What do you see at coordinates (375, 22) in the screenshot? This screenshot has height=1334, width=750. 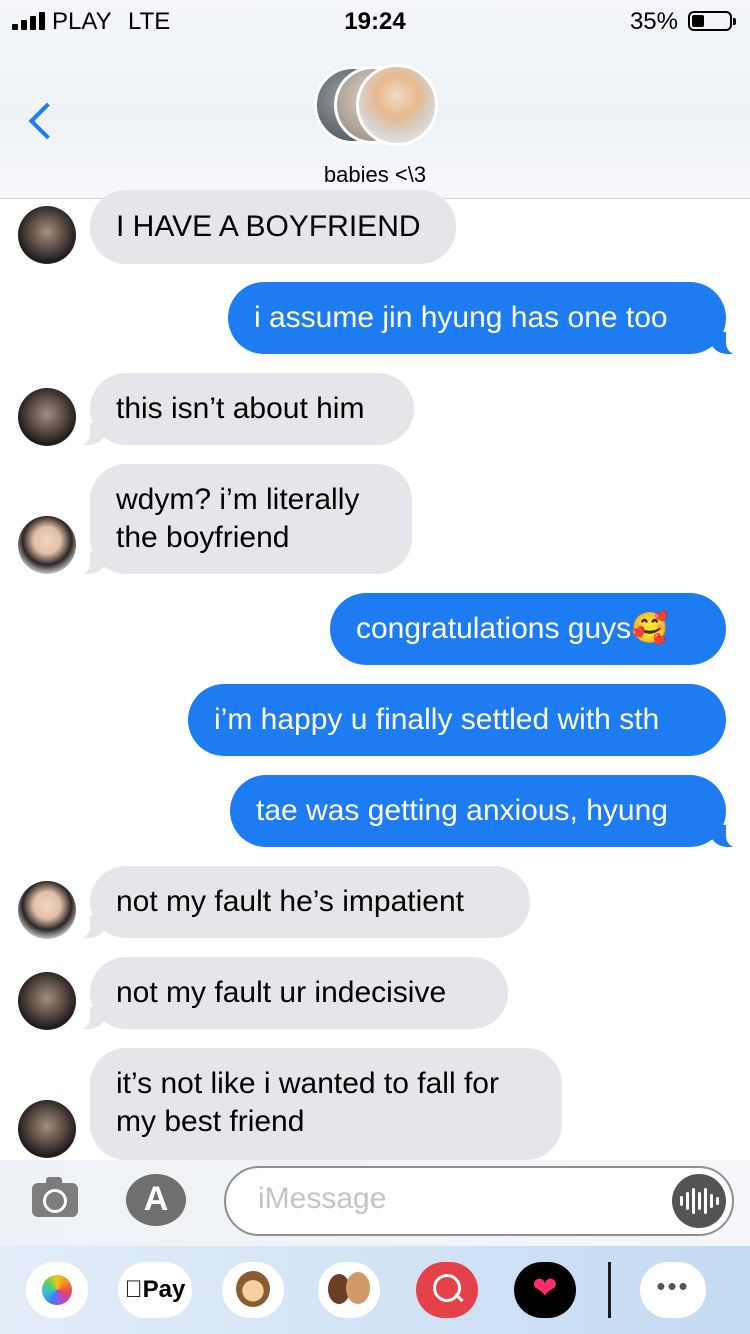 I see `status-bar: PLAY LTE 19:24 35%` at bounding box center [375, 22].